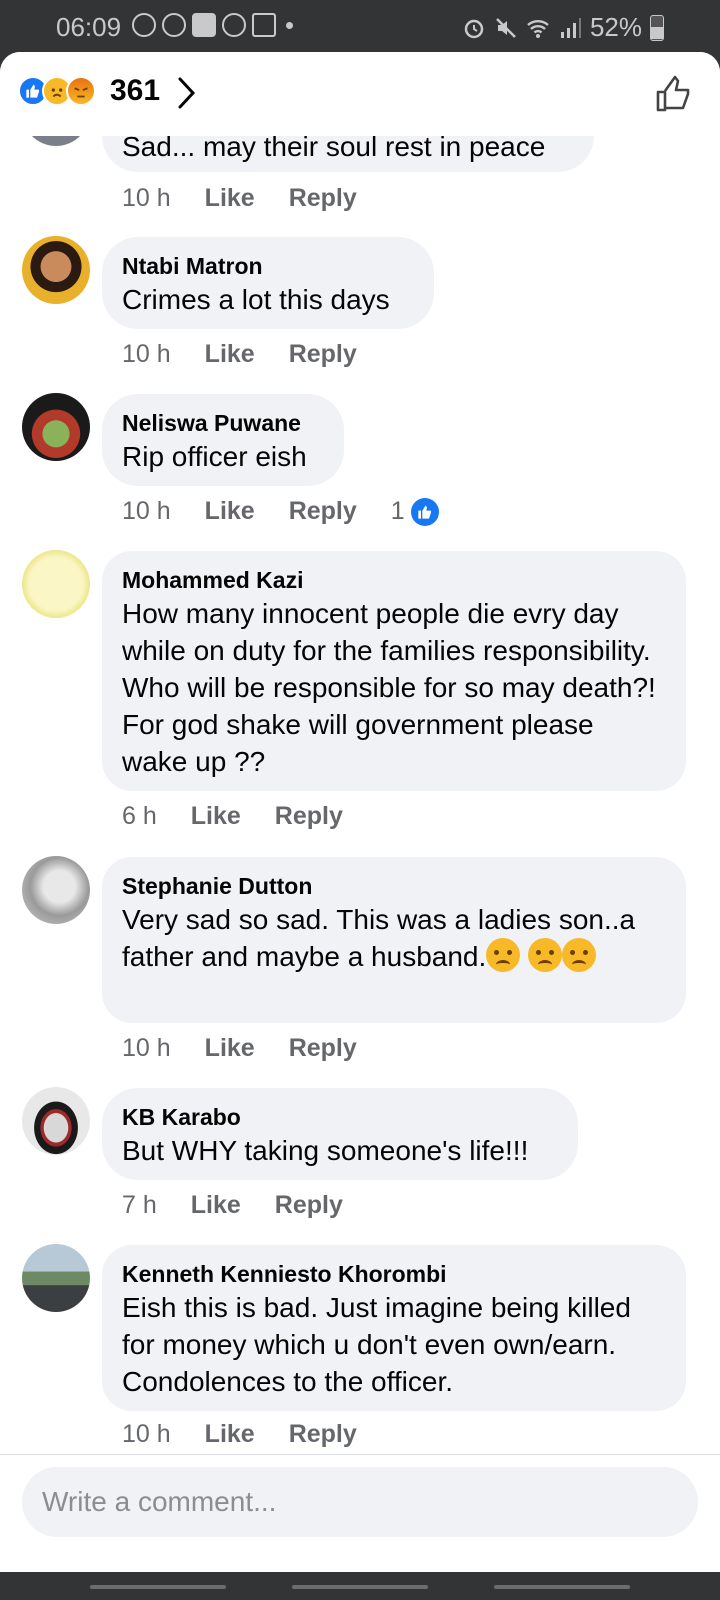 This screenshot has height=1600, width=720. Describe the element at coordinates (506, 27) in the screenshot. I see `mute-icon` at that location.